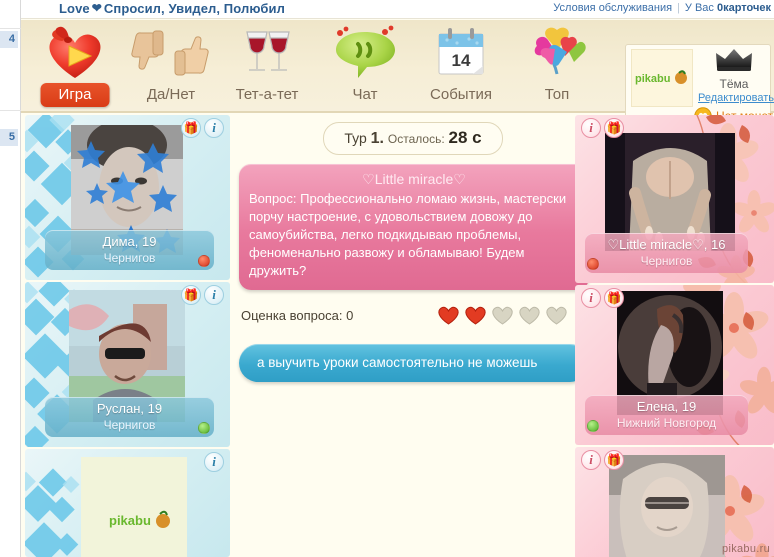  What do you see at coordinates (461, 94) in the screenshot?
I see `tab-events-label: События` at bounding box center [461, 94].